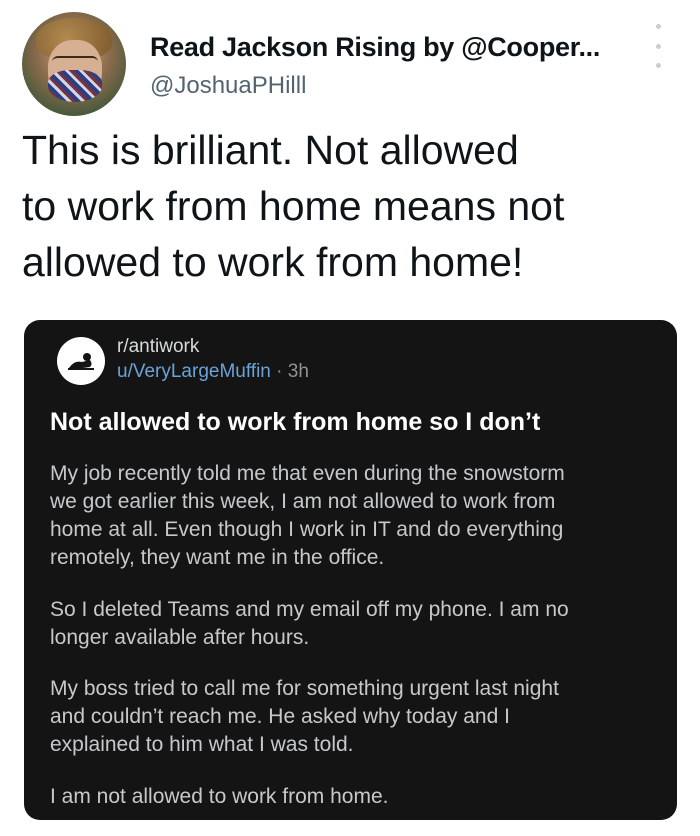 The image size is (700, 836). I want to click on more-options-icon, so click(658, 46).